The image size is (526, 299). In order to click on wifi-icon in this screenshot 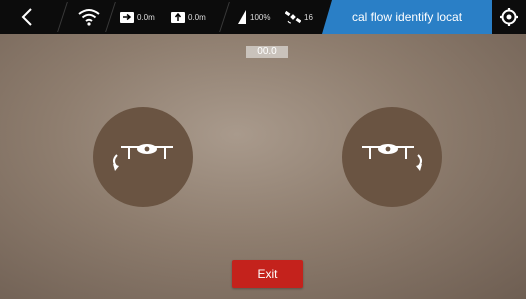, I will do `click(89, 17)`.